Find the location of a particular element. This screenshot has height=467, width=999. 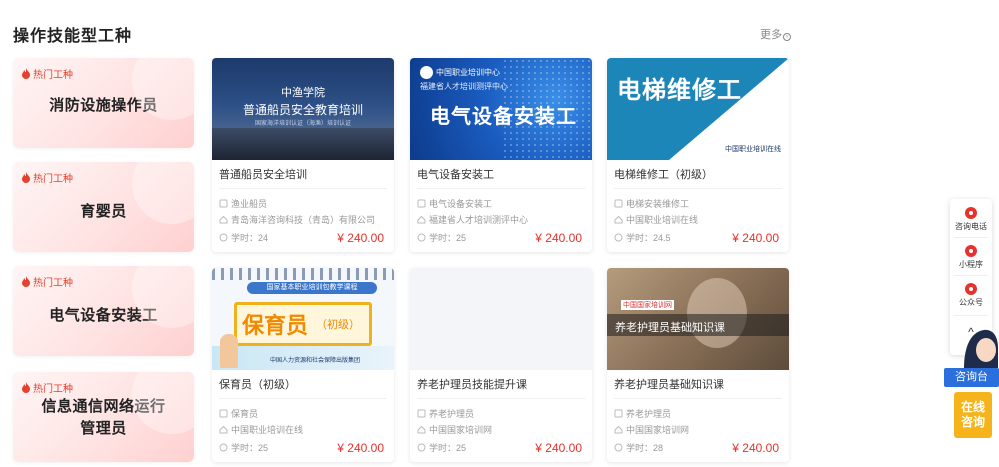

course-title: 养老护理员技能提升课 is located at coordinates (472, 385).